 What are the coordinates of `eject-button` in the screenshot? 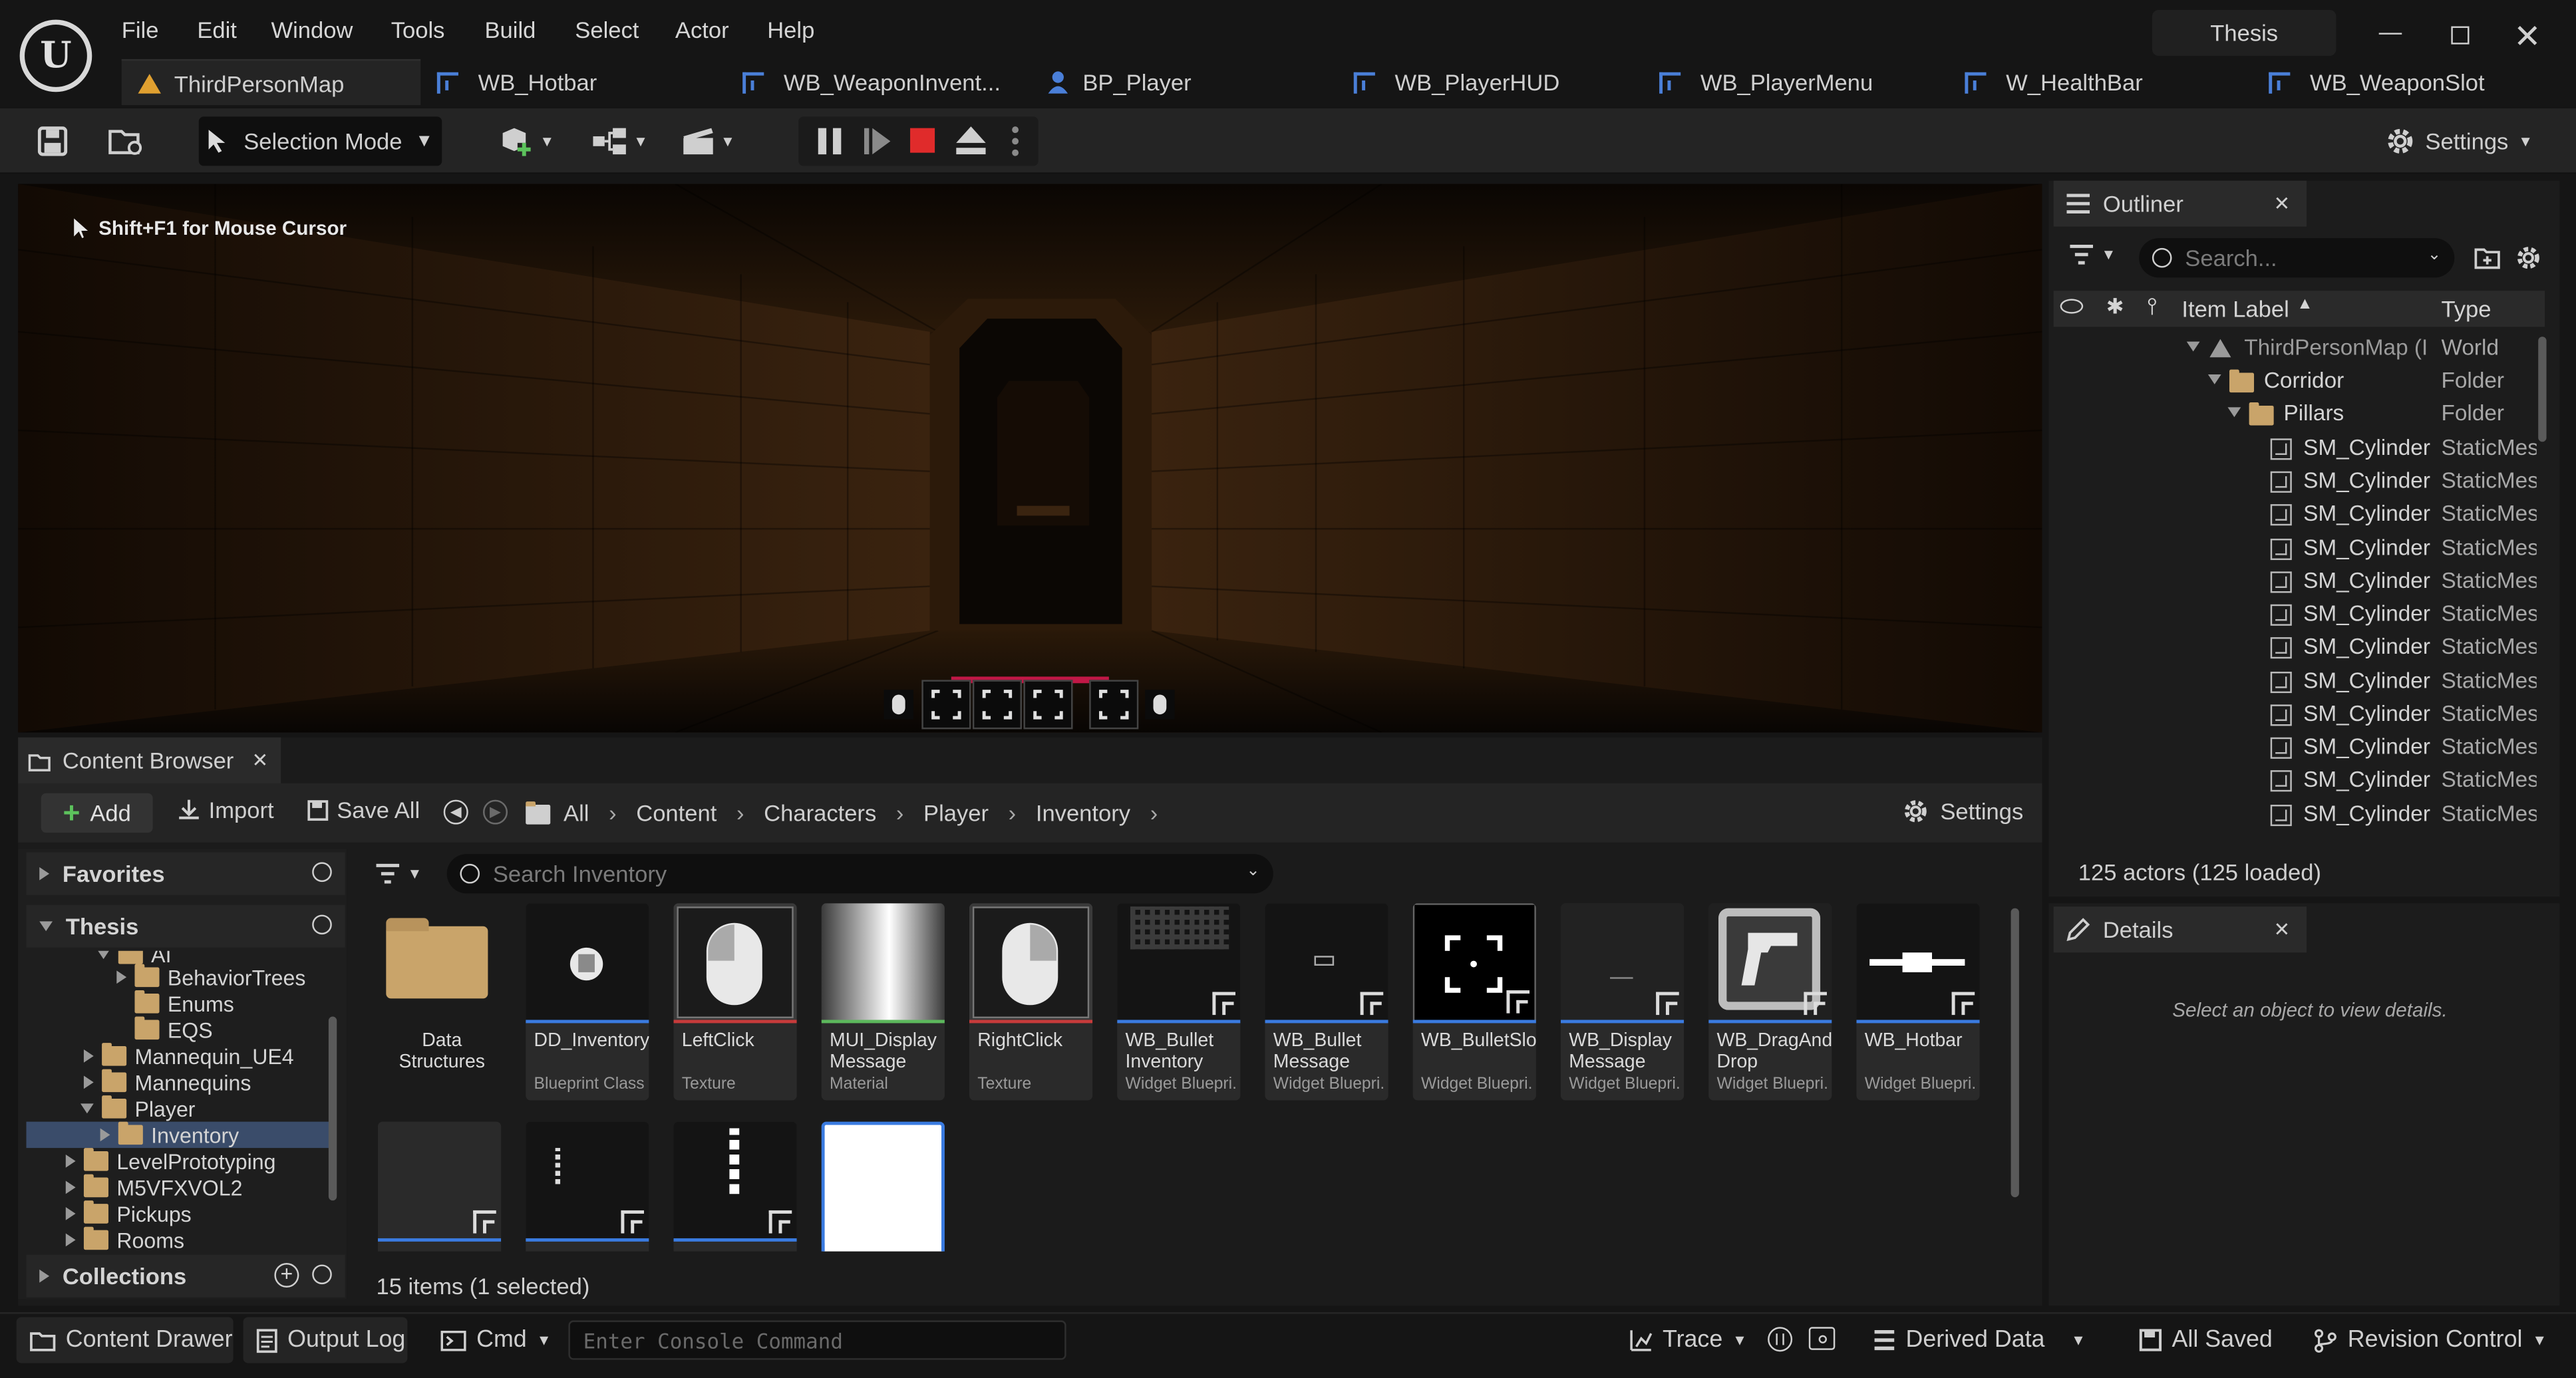 It's located at (971, 140).